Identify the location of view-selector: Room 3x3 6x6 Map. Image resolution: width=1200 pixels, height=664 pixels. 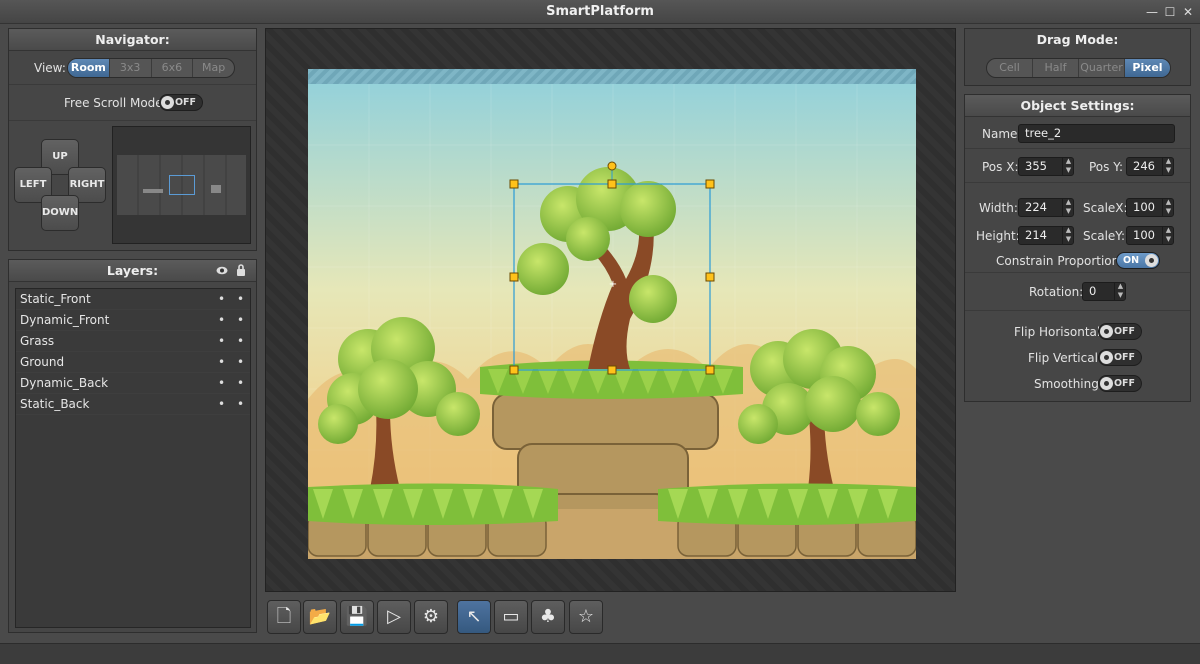
(151, 68).